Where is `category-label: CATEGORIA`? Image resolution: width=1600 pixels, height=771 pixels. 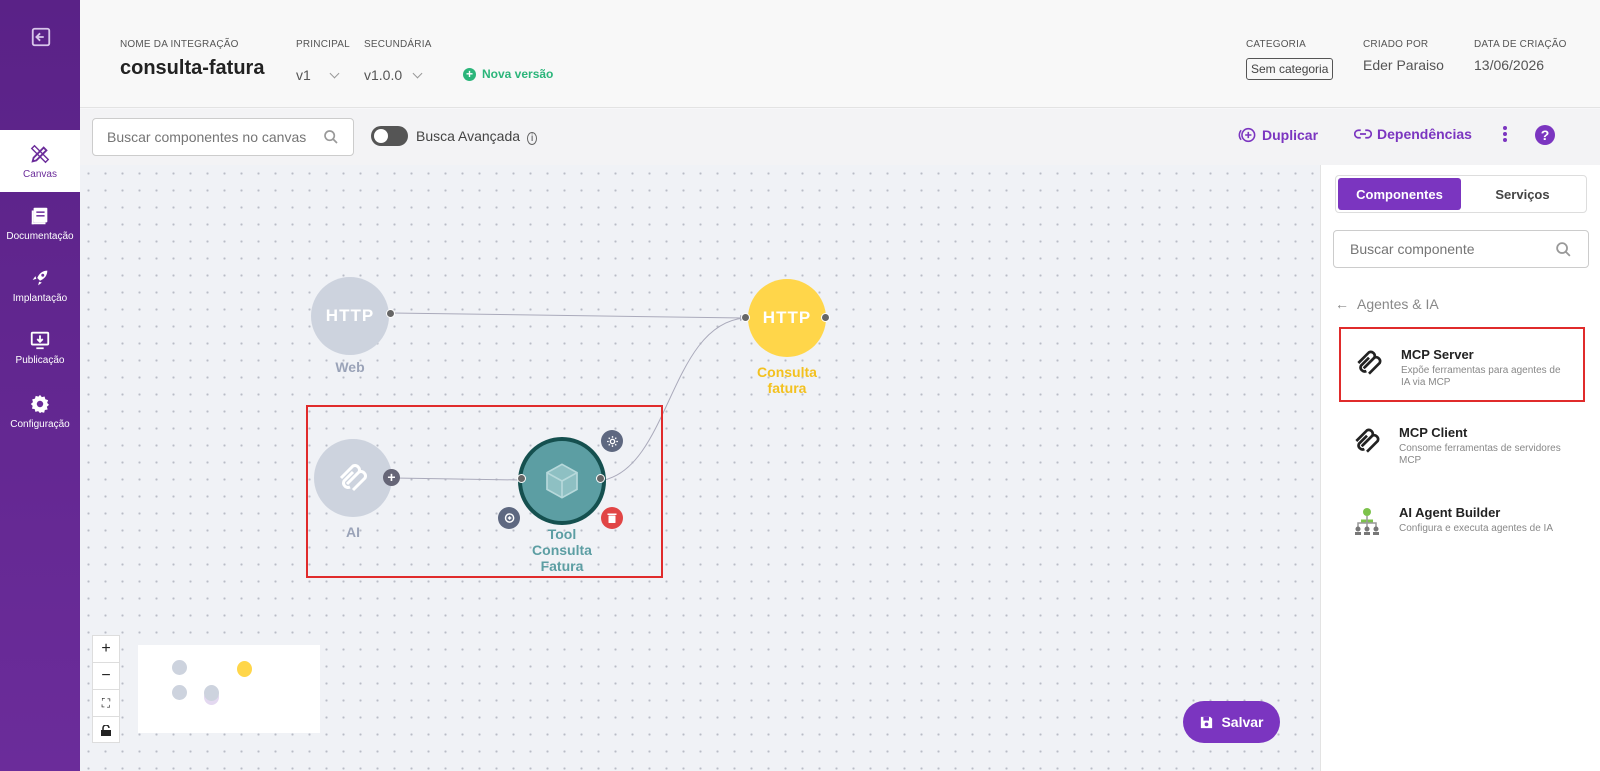 category-label: CATEGORIA is located at coordinates (1276, 44).